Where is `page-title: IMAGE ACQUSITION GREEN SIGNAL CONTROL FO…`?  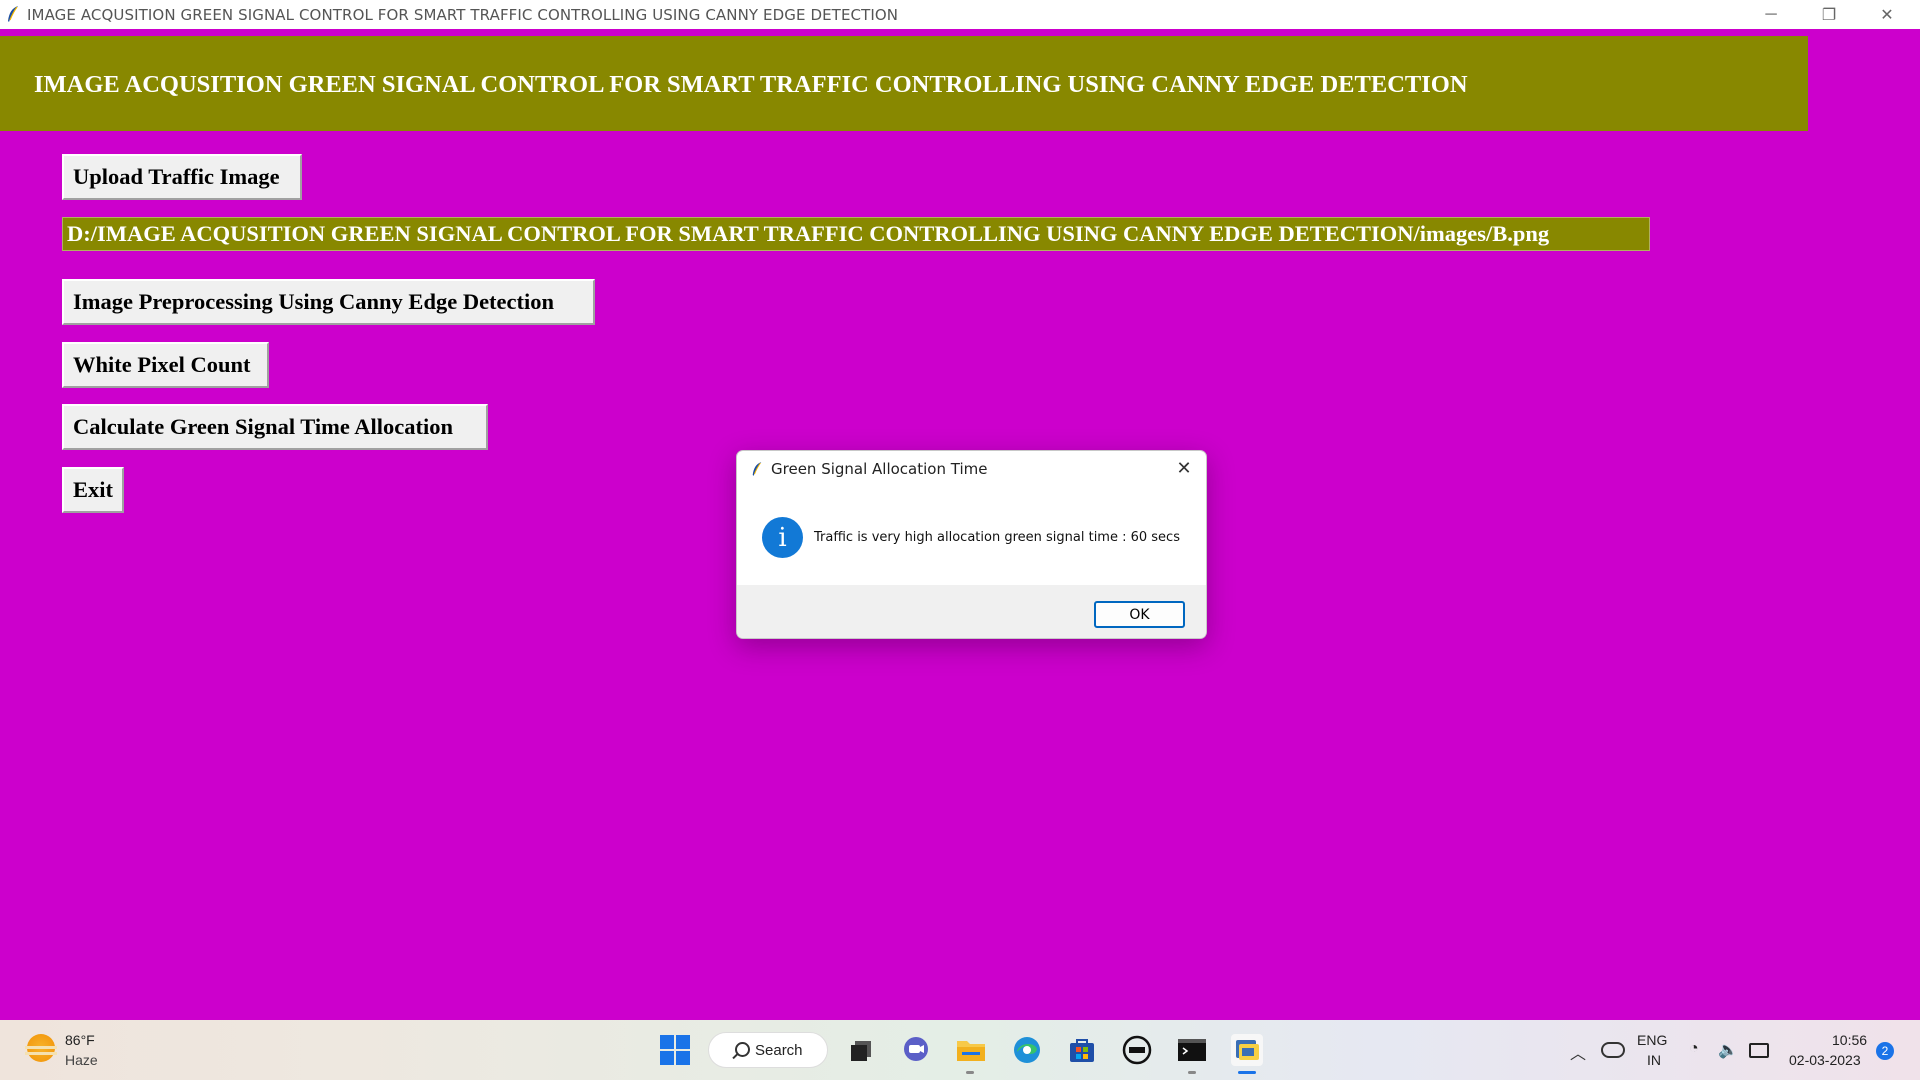 page-title: IMAGE ACQUSITION GREEN SIGNAL CONTROL FO… is located at coordinates (751, 84).